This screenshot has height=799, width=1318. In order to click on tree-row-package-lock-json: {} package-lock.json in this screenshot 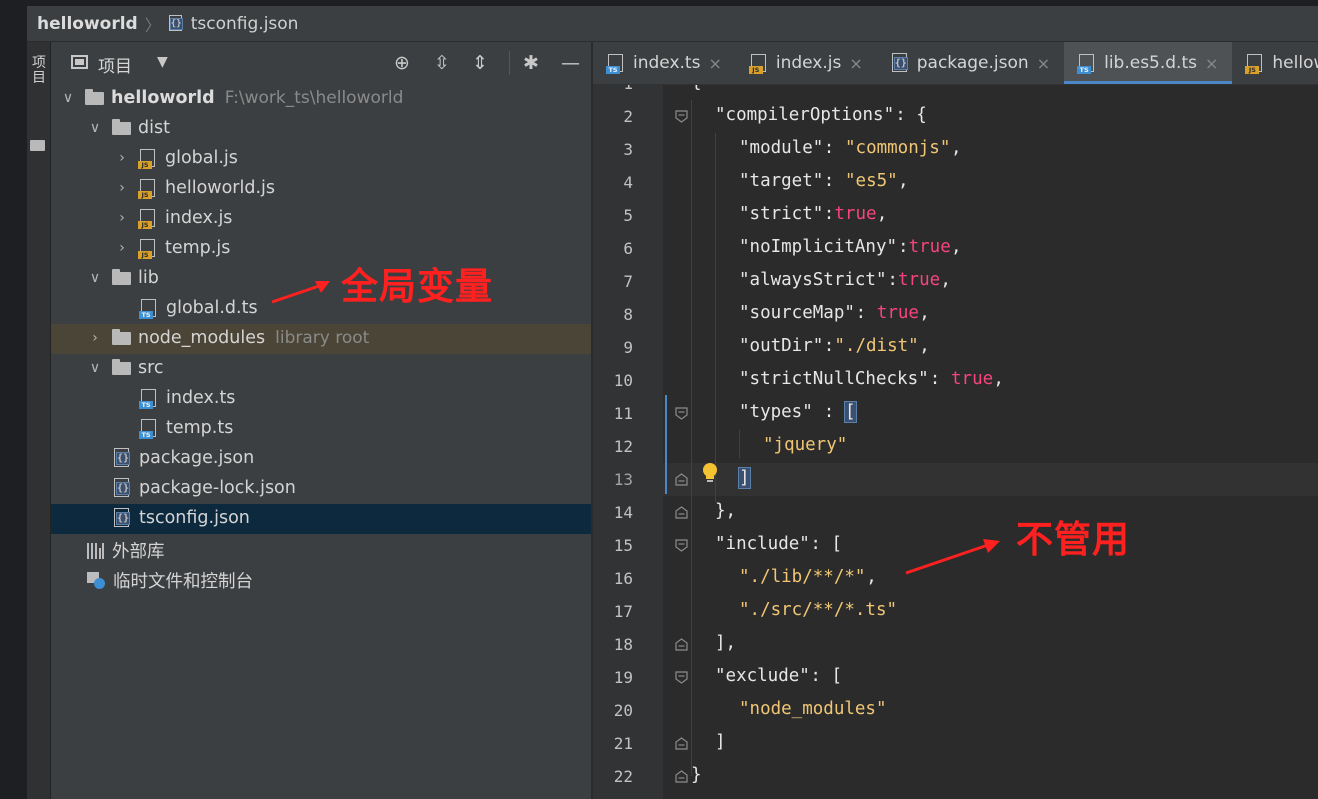, I will do `click(321, 489)`.